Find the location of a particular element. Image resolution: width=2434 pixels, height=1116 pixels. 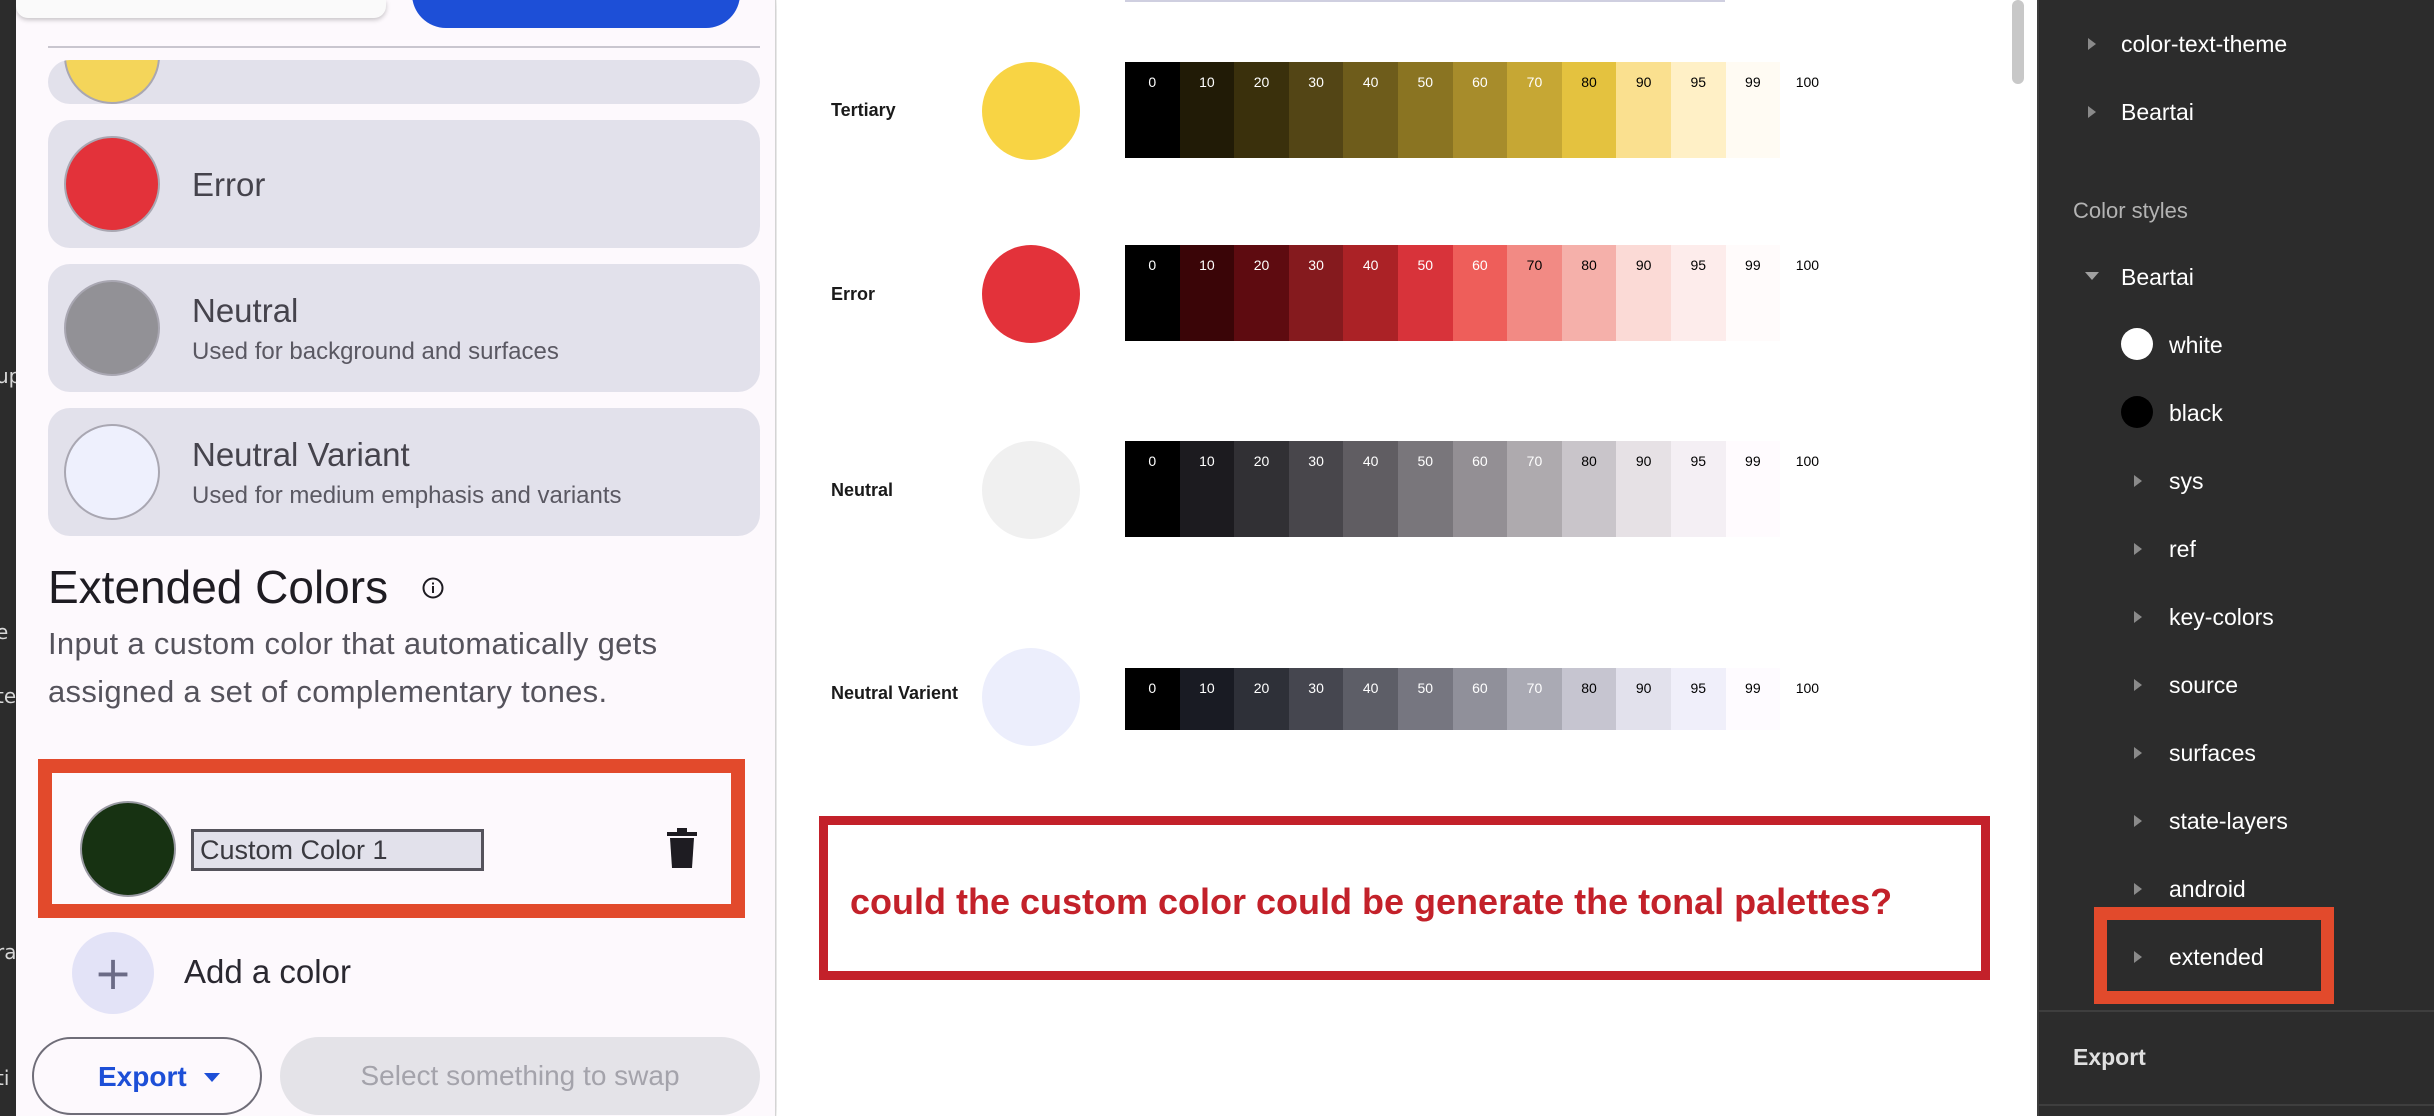

top-secondary-button is located at coordinates (201, 9).